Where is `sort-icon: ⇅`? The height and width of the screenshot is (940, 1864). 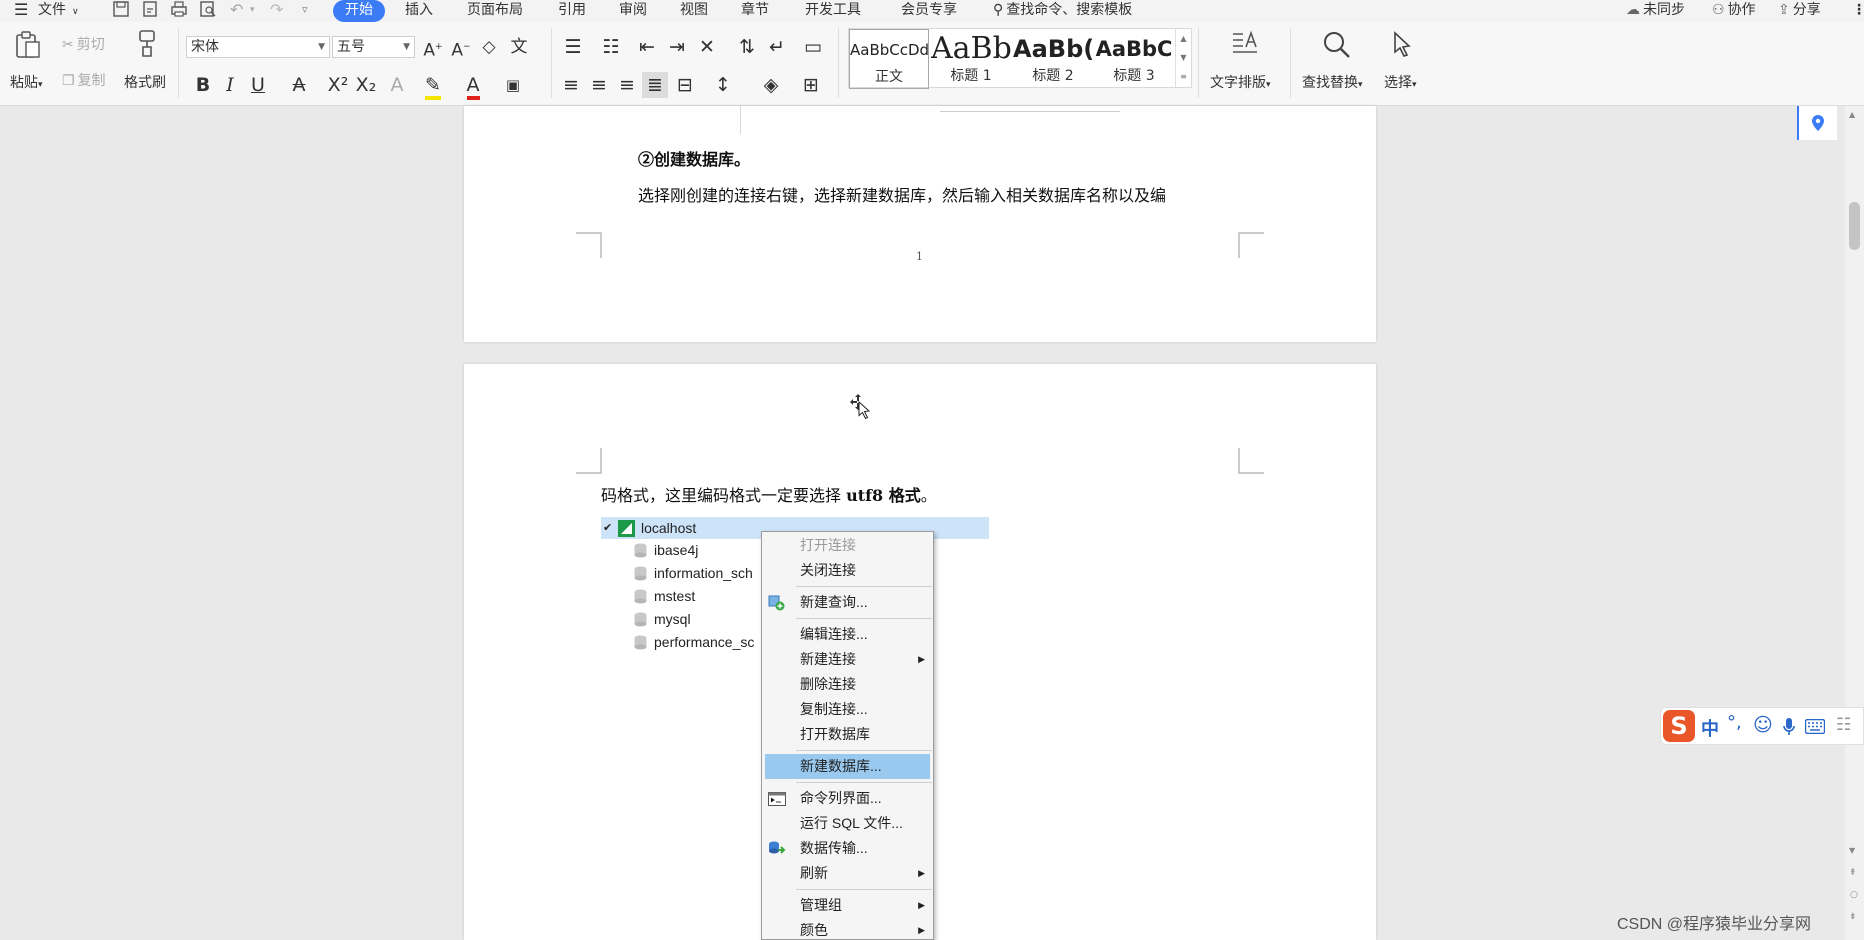
sort-icon: ⇅ is located at coordinates (747, 47).